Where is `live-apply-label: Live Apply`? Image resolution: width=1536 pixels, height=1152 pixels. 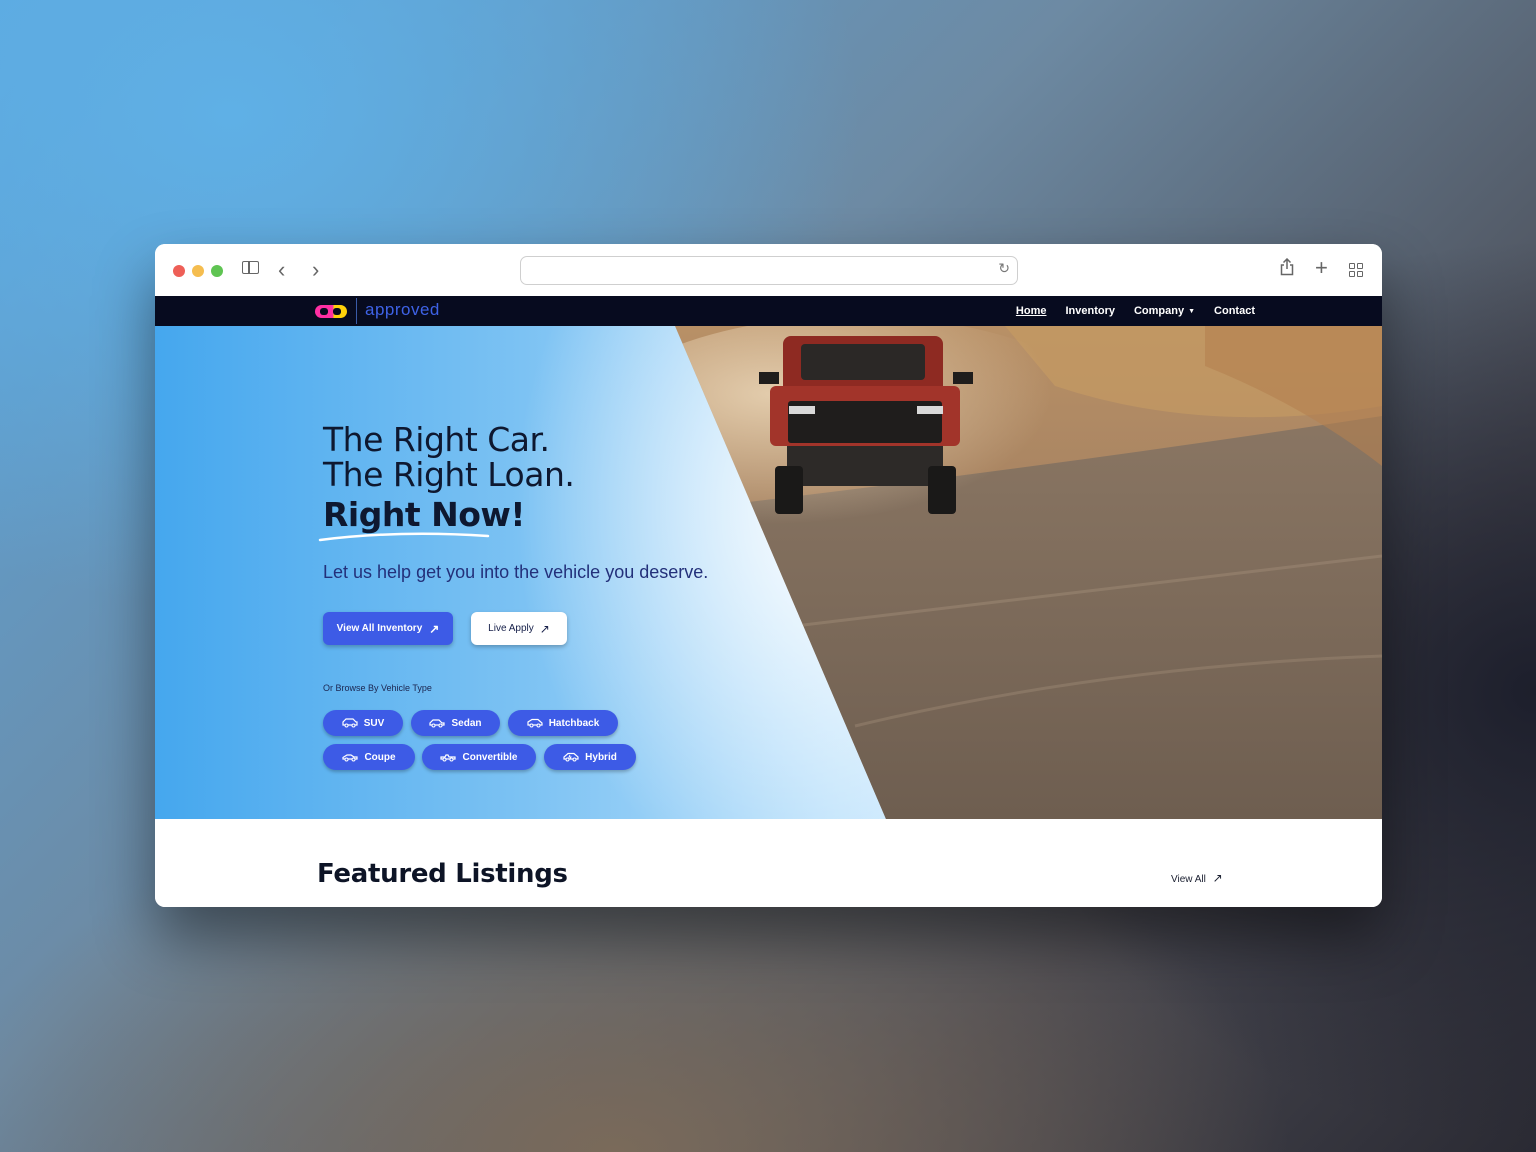 live-apply-label: Live Apply is located at coordinates (511, 628).